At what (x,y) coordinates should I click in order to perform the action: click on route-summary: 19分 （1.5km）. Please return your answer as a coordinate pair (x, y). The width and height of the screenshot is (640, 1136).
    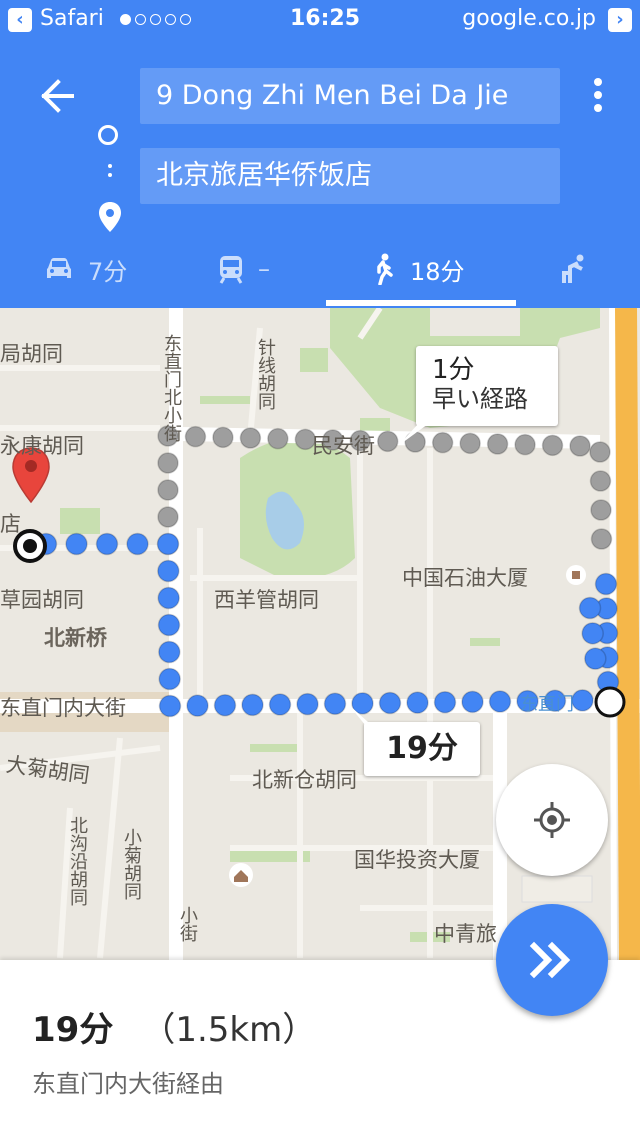
    Looking at the image, I should click on (174, 1026).